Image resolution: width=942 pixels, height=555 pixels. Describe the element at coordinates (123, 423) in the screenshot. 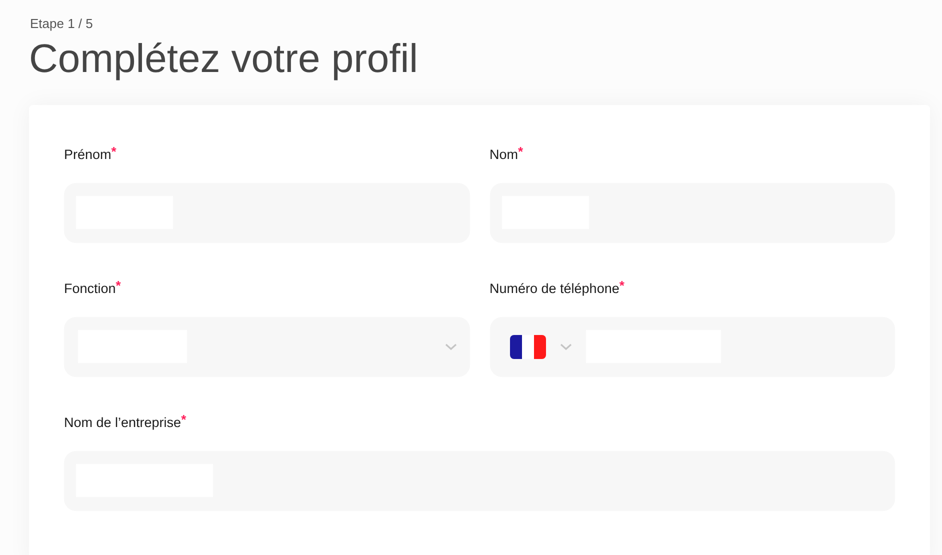

I see `field-label: Nom de l’entreprise` at that location.